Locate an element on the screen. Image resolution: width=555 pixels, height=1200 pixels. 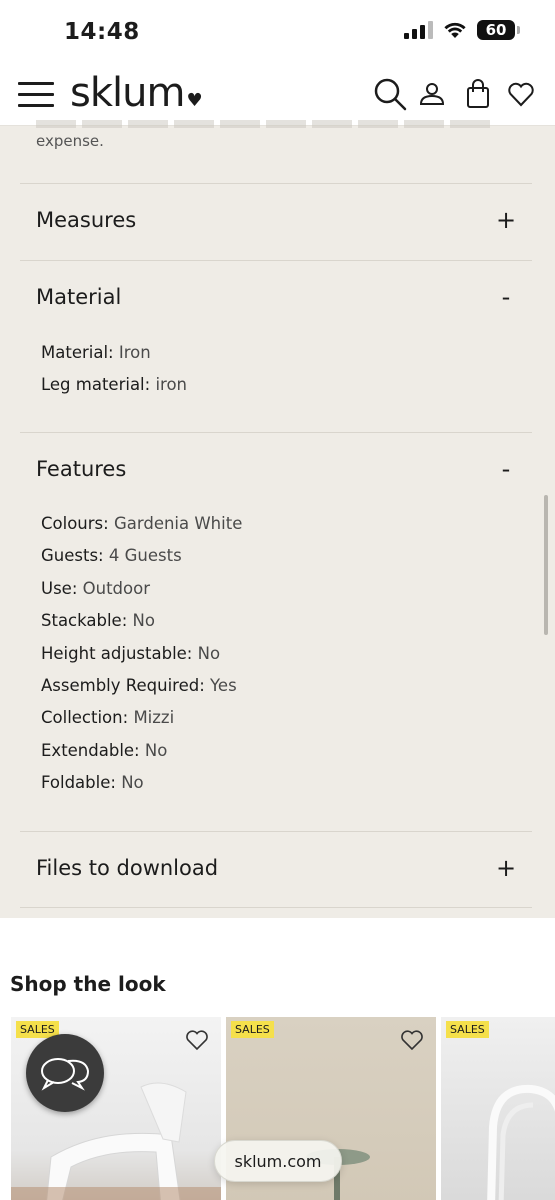
shopping-bag-icon is located at coordinates (478, 94).